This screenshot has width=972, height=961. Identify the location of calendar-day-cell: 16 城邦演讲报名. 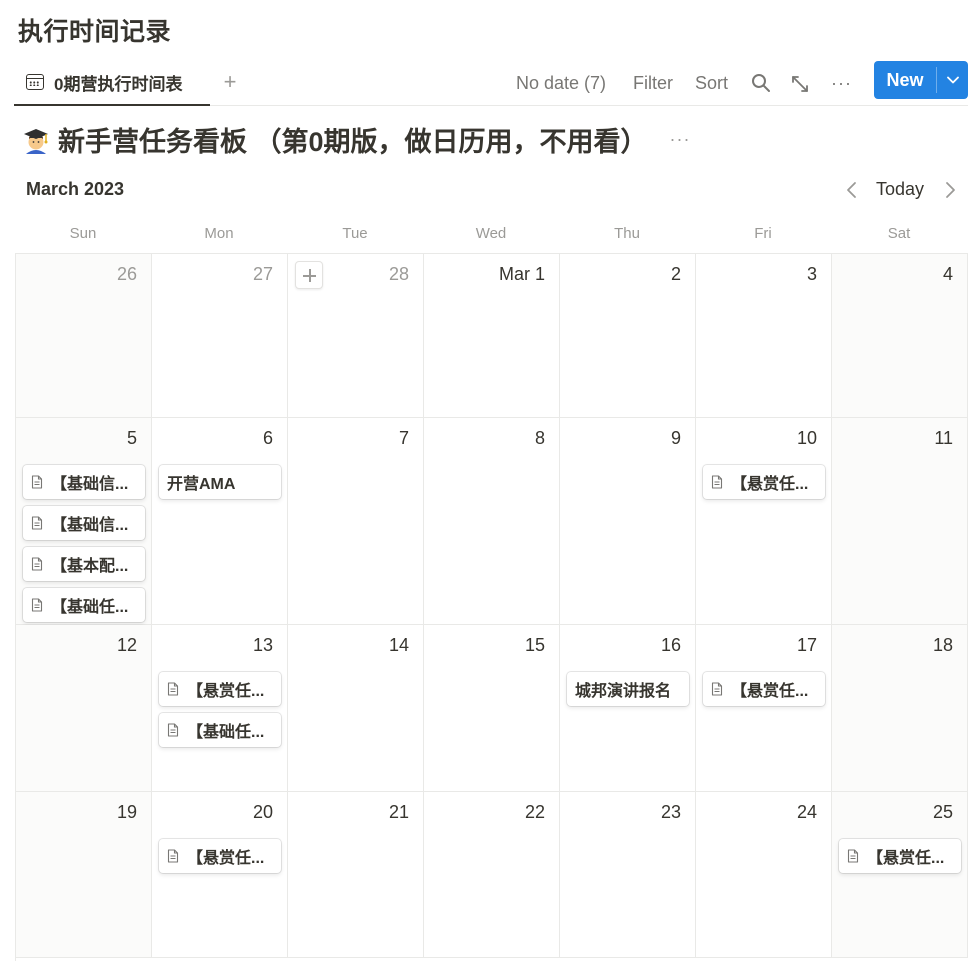
(628, 708).